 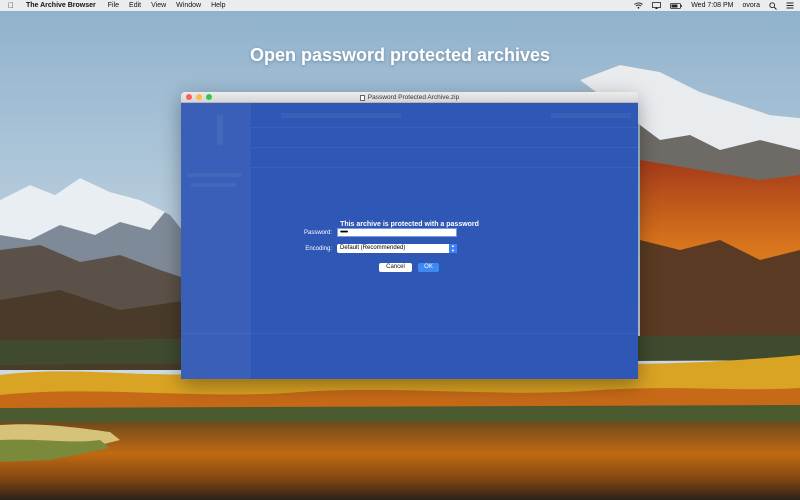 I want to click on menu-file: File, so click(x=113, y=5).